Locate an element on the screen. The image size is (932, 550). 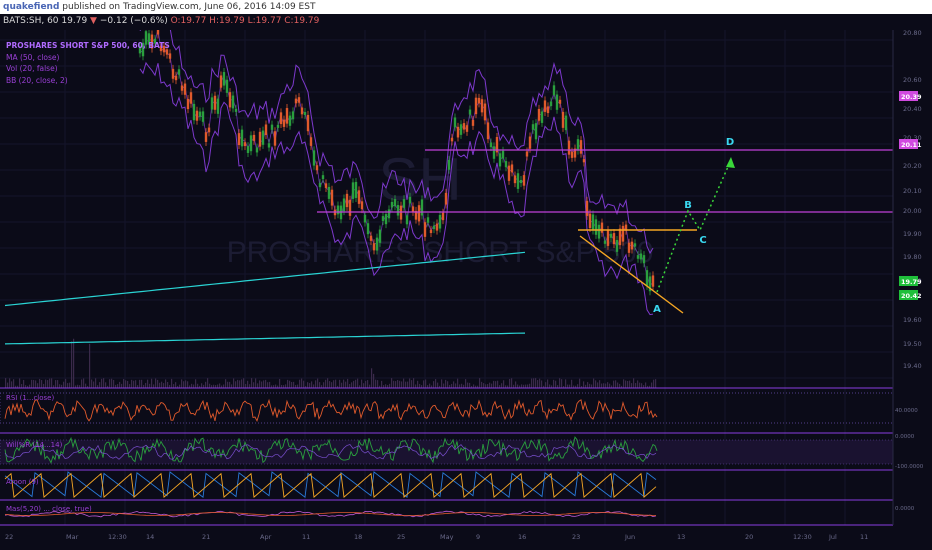
price-tick: 19.50 is located at coordinates (912, 344).